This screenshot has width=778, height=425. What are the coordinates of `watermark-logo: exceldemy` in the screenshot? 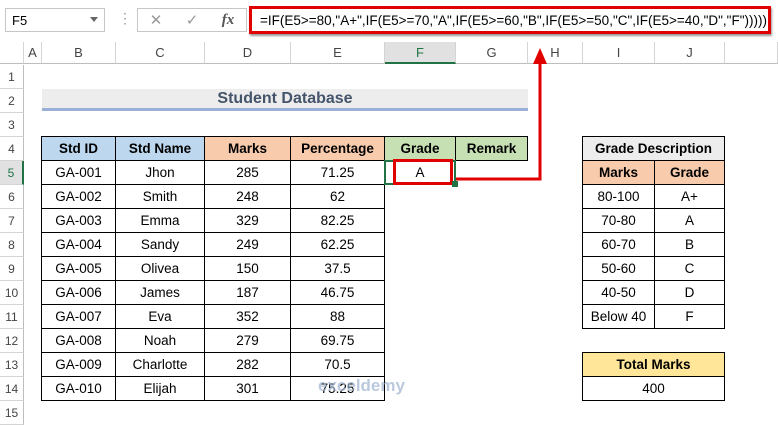 It's located at (361, 385).